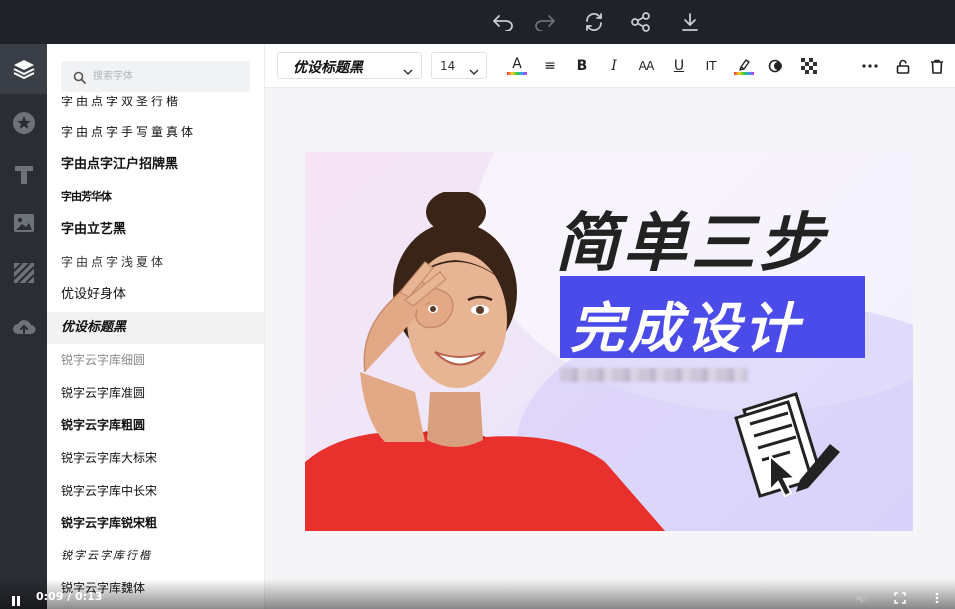  I want to click on transparency-button, so click(809, 66).